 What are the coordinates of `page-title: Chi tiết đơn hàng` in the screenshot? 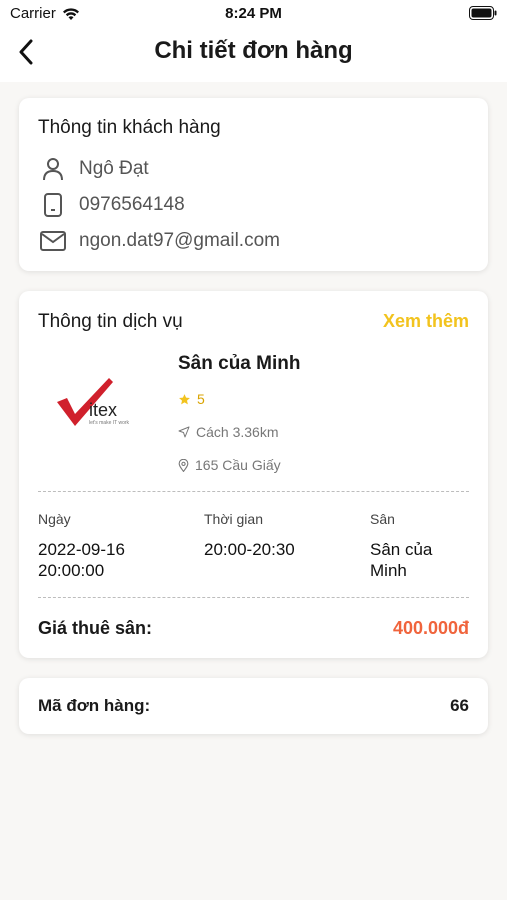 It's located at (253, 50).